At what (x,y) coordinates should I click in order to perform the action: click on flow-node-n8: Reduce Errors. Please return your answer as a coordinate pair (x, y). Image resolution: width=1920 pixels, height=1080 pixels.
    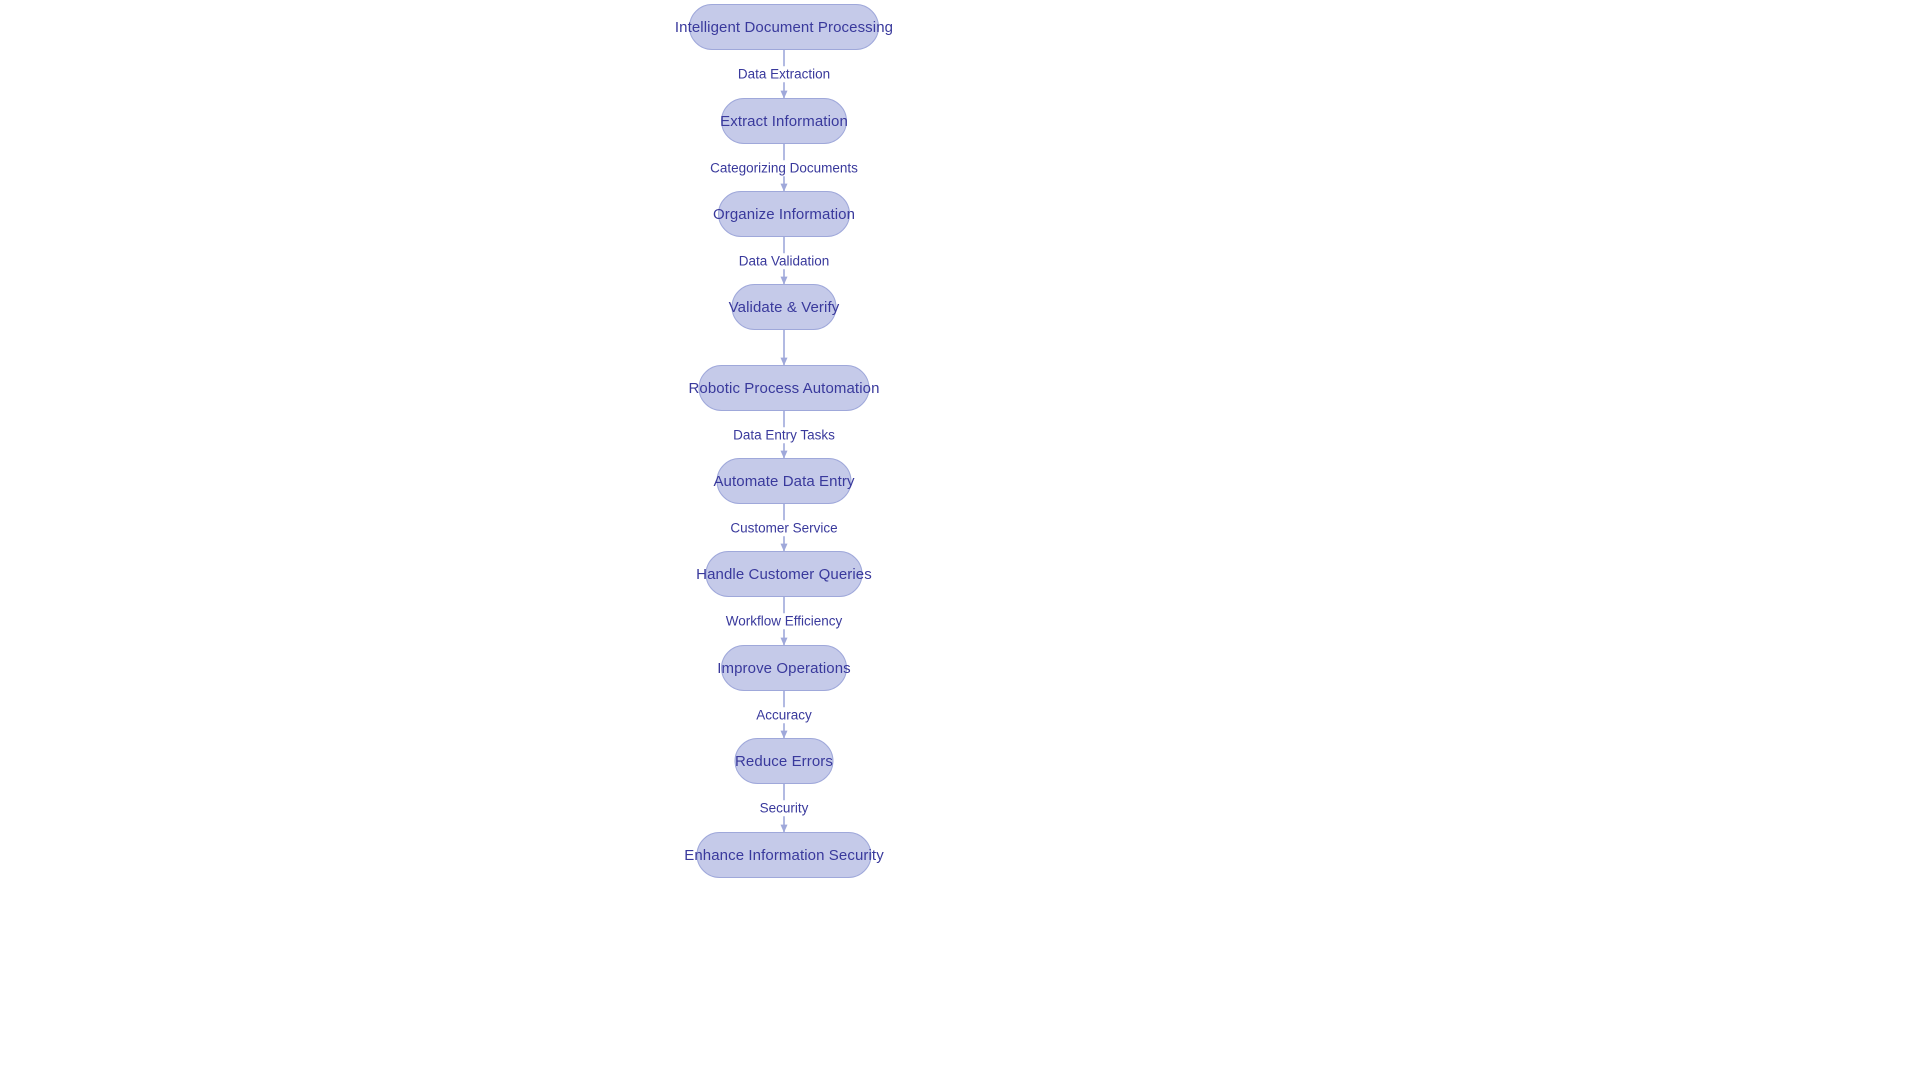
    Looking at the image, I should click on (784, 761).